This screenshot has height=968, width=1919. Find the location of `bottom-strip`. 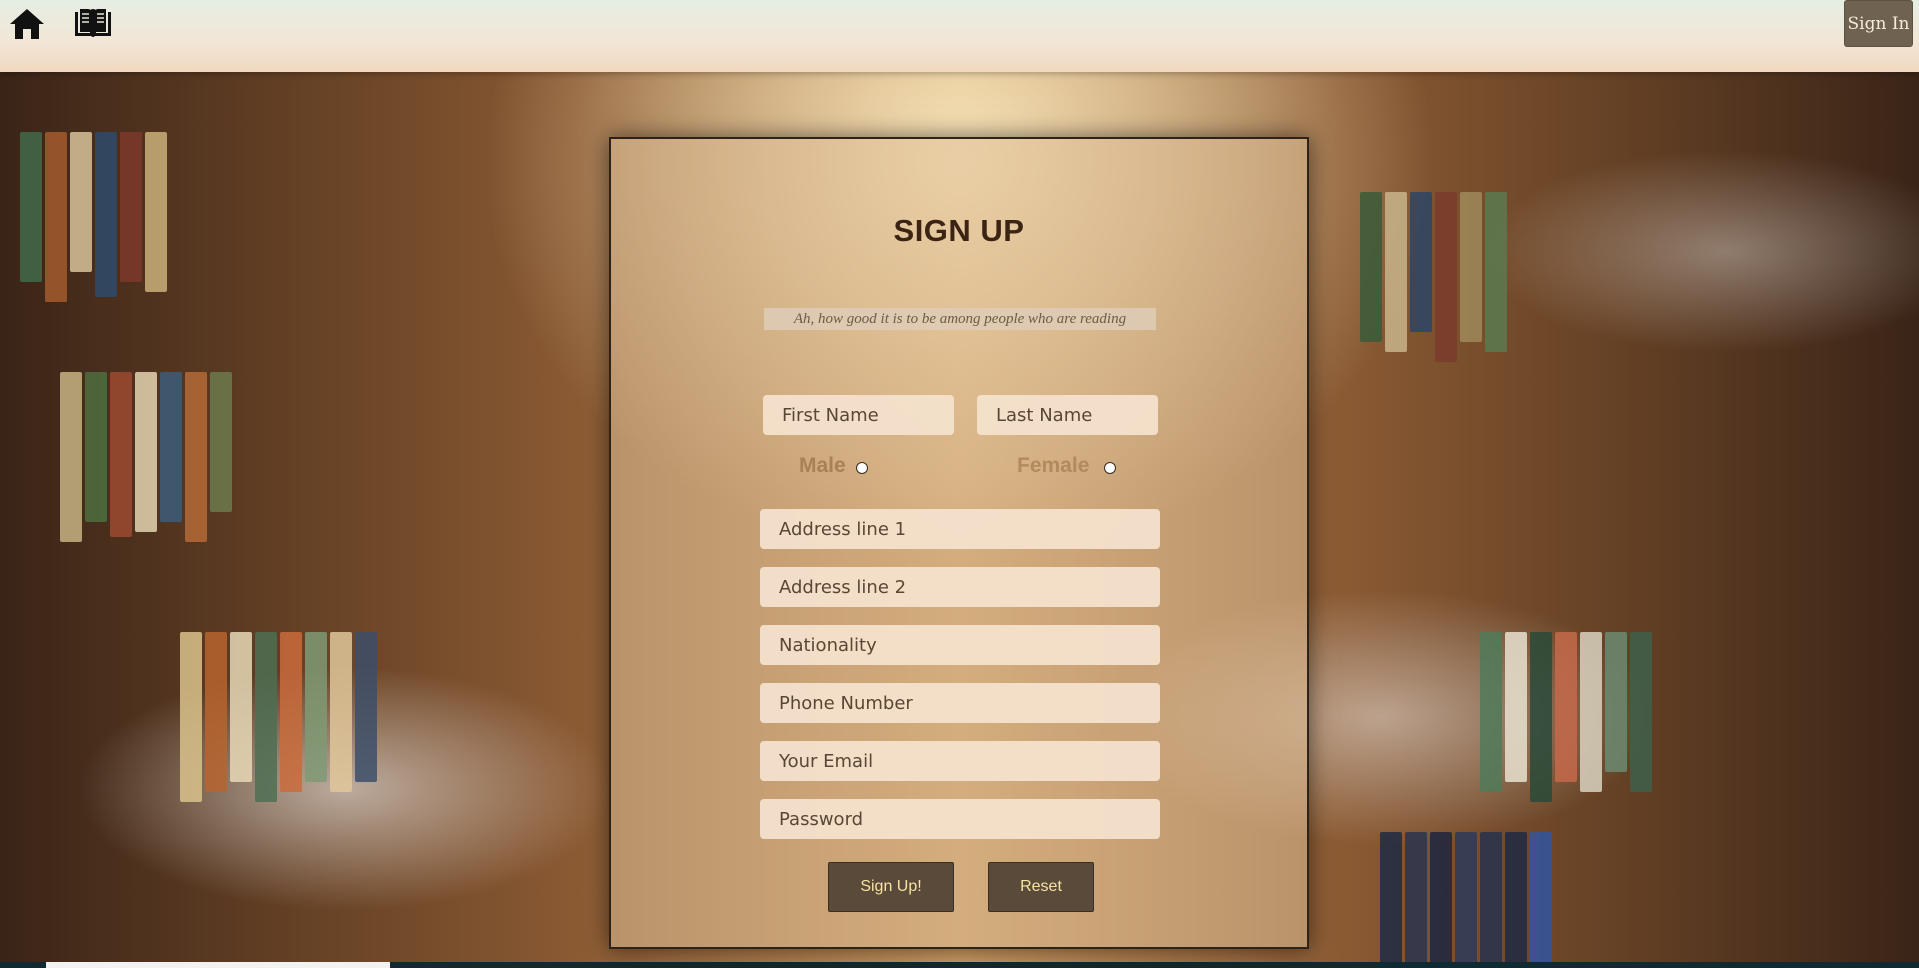

bottom-strip is located at coordinates (959, 965).